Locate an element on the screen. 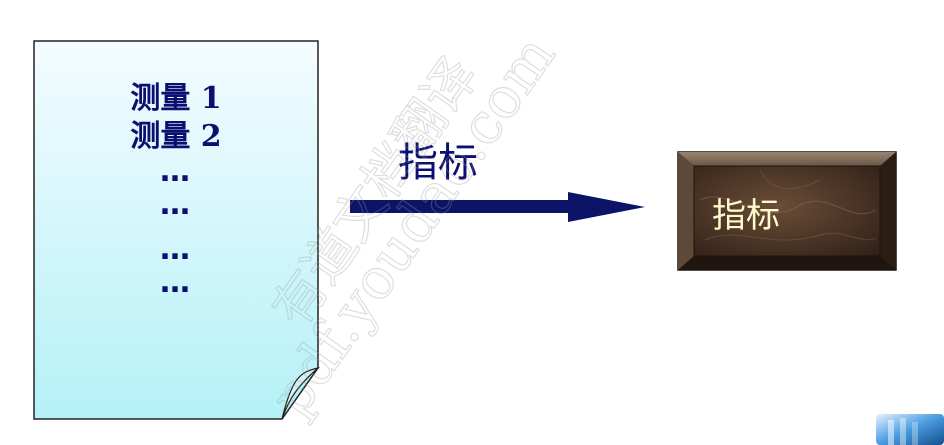  target-label: 指标 is located at coordinates (746, 216).